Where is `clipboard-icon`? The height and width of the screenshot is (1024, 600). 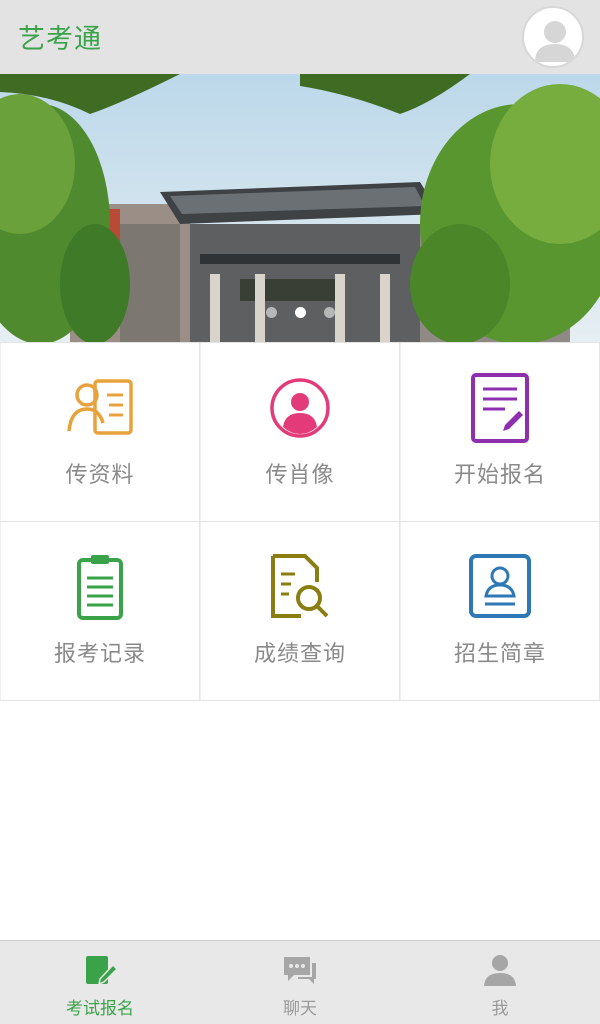
clipboard-icon is located at coordinates (100, 587).